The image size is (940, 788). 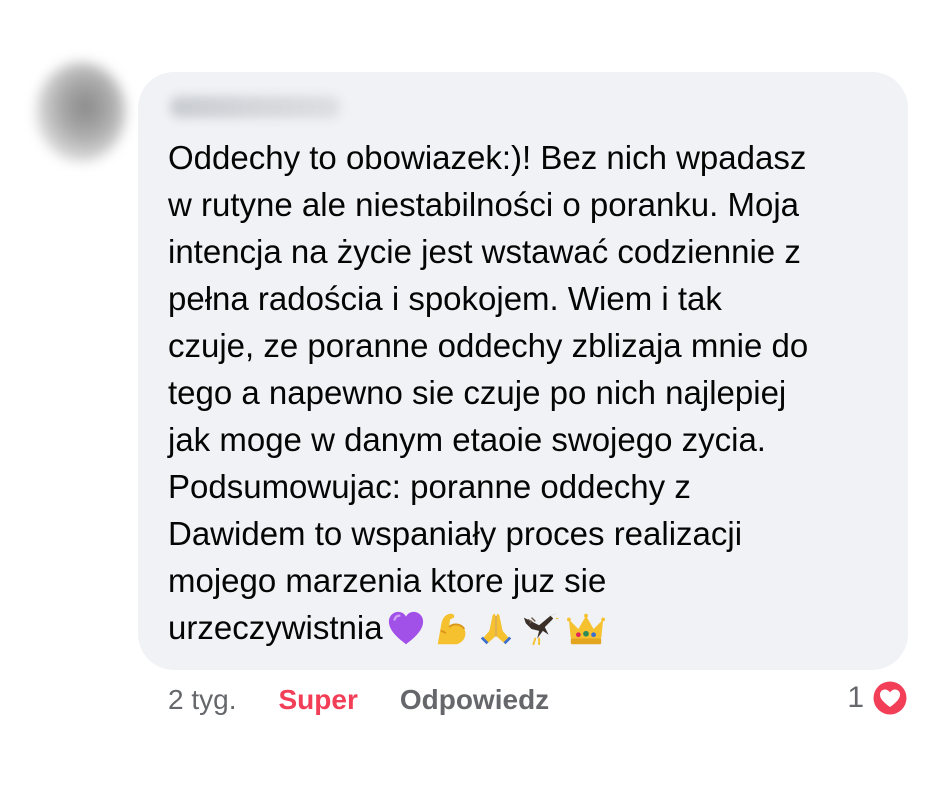 I want to click on reaction-summary: 1, so click(x=878, y=698).